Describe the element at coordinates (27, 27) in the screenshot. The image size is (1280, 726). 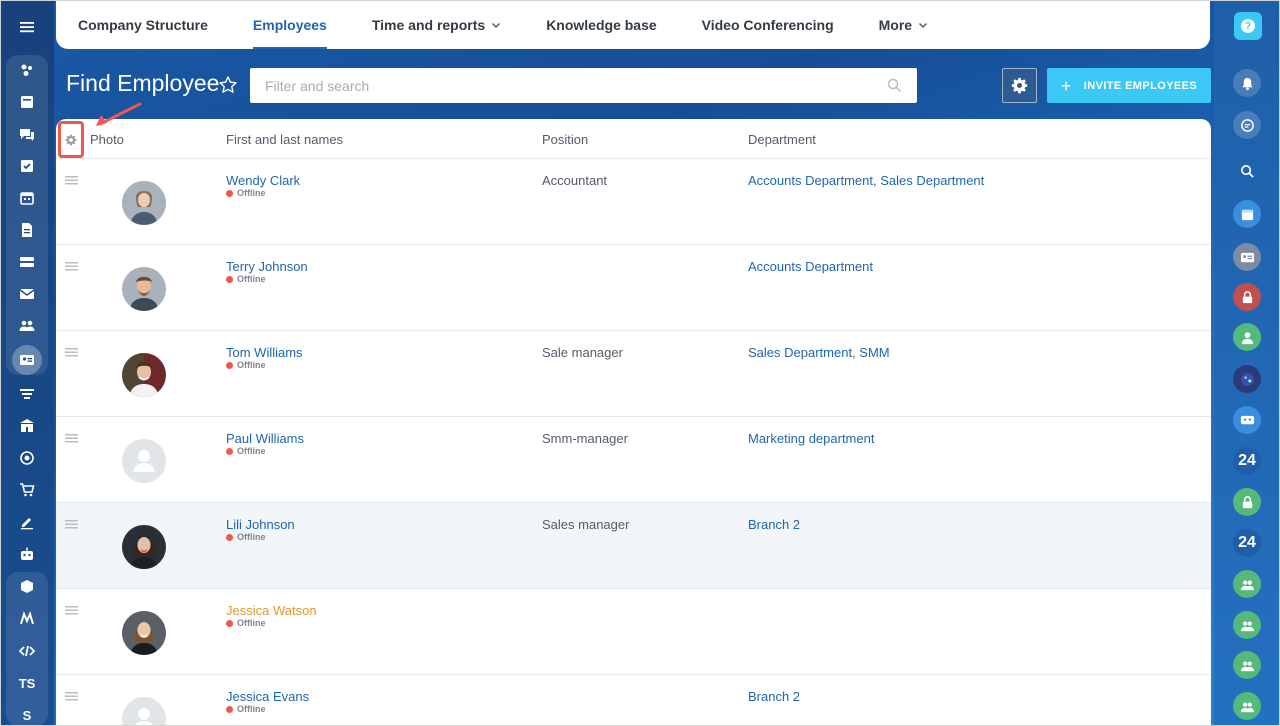
I see `menu-icon` at that location.